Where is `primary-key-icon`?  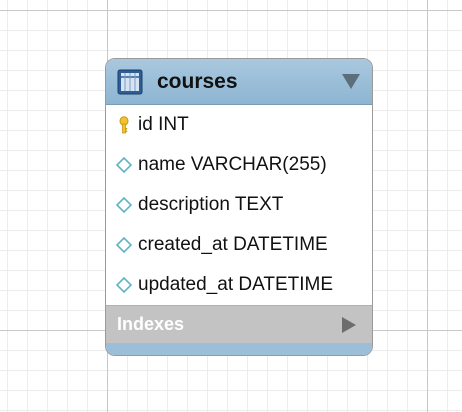
primary-key-icon is located at coordinates (124, 125).